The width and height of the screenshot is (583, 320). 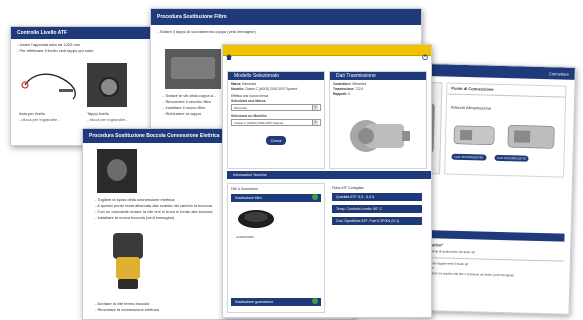 I want to click on search-button: Cerca, so click(x=276, y=140).